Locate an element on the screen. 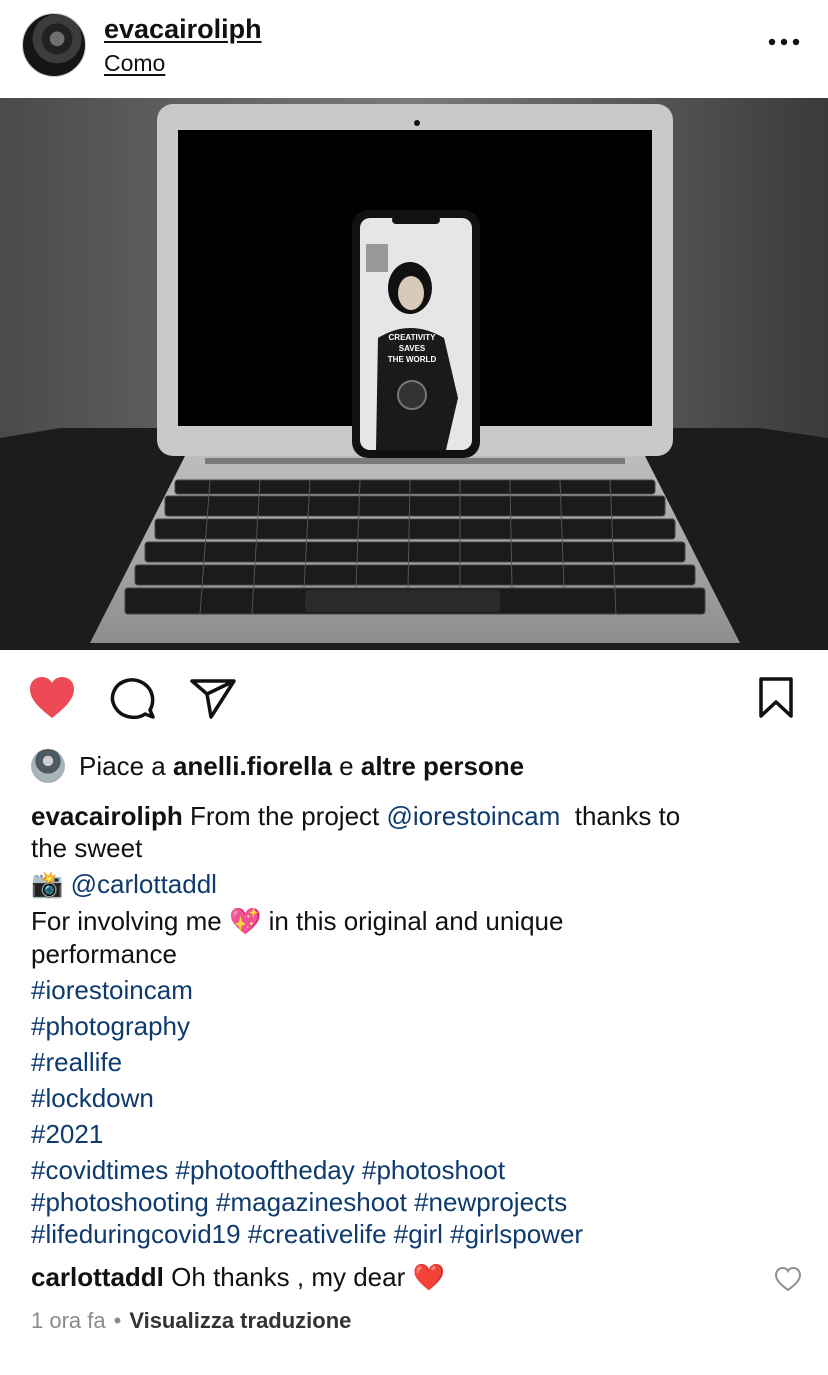 The width and height of the screenshot is (828, 1375). liker-username: anelli.fiorella is located at coordinates (252, 766).